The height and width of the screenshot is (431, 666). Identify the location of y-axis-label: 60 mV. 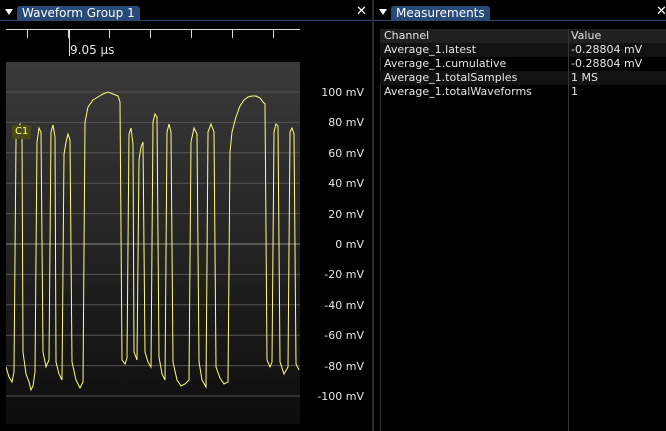
(346, 153).